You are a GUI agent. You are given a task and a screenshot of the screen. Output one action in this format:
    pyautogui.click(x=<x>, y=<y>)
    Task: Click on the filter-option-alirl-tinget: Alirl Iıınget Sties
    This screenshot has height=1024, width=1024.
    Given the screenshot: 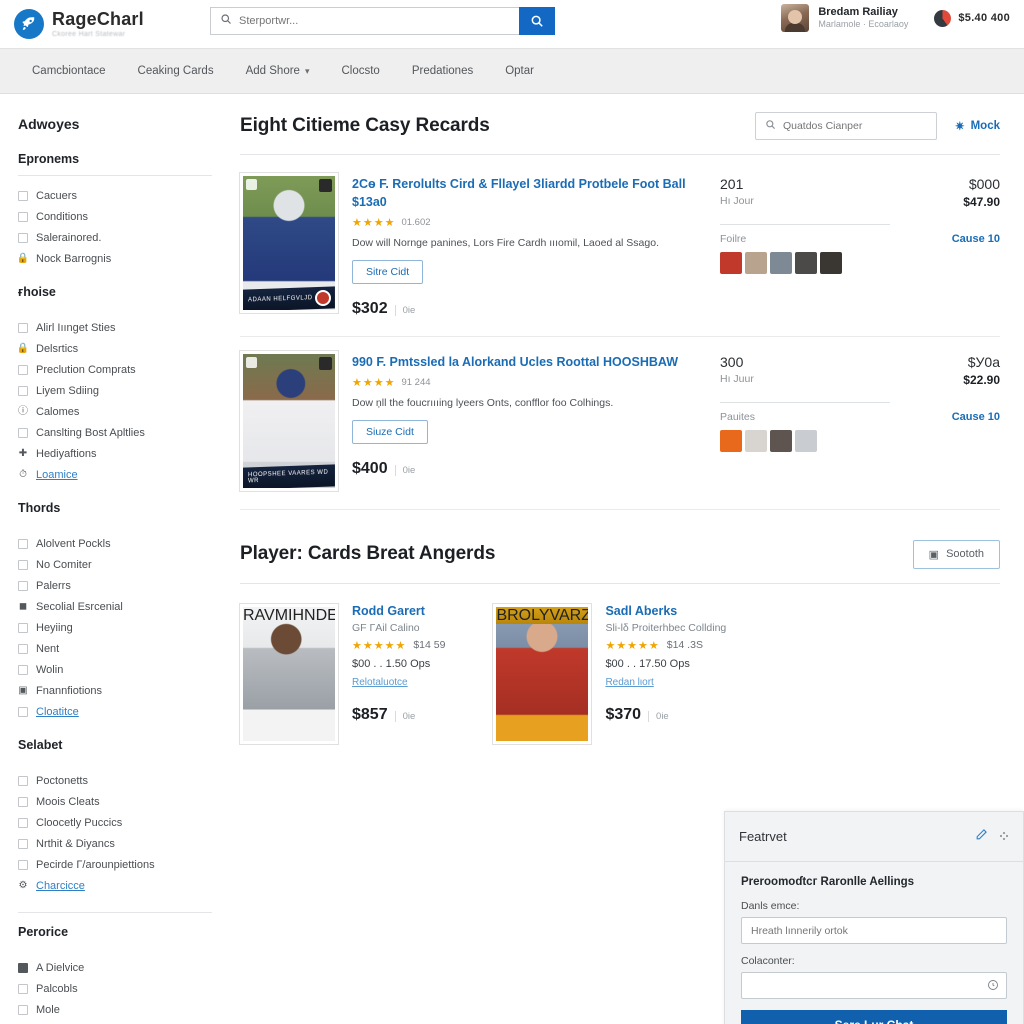 What is the action you would take?
    pyautogui.click(x=115, y=327)
    